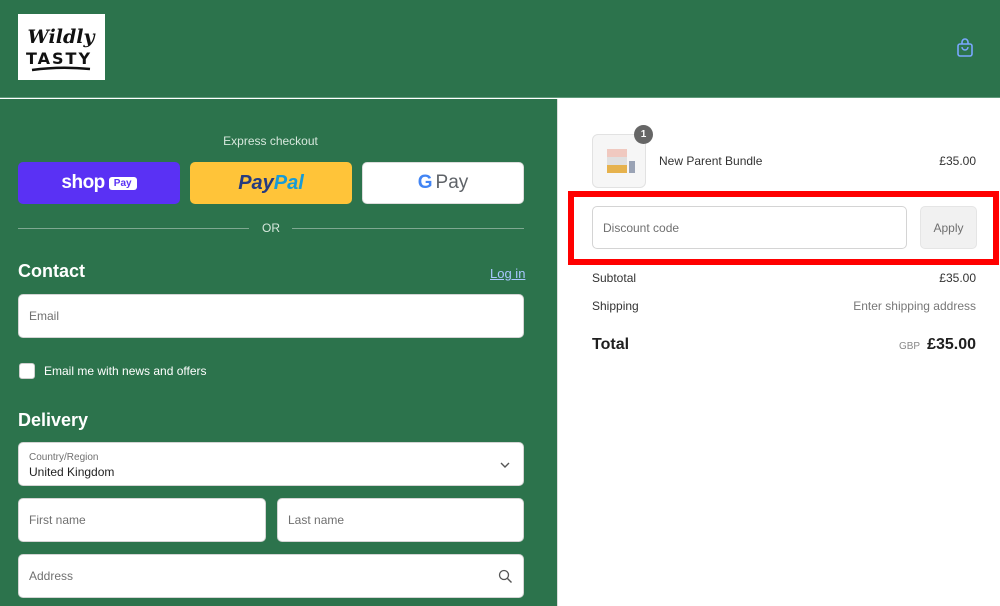 This screenshot has width=1000, height=606. I want to click on logo-text-bottom: TASTY, so click(59, 58).